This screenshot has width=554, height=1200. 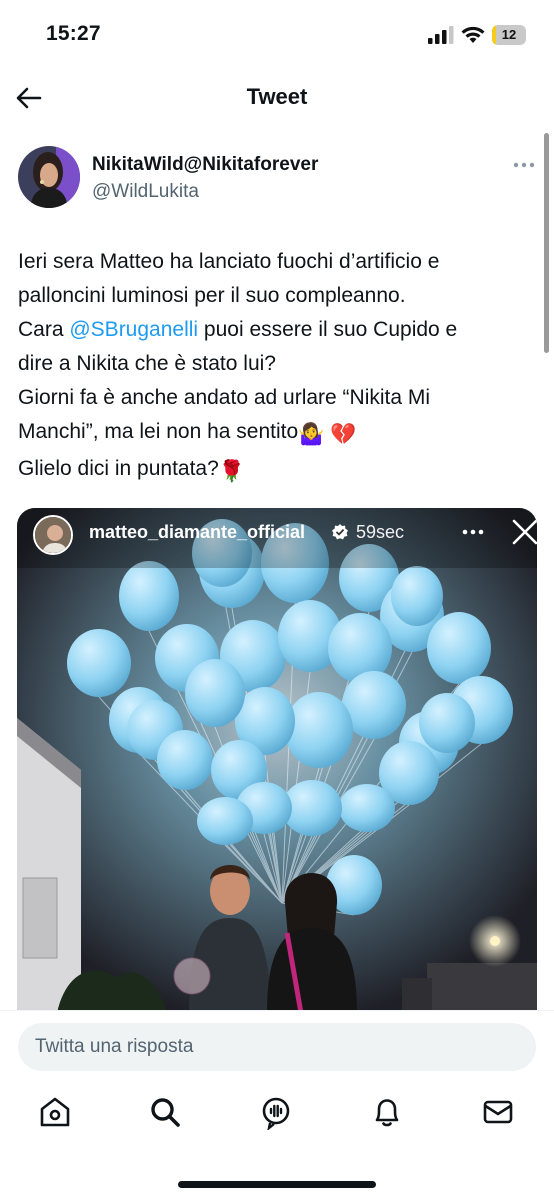 I want to click on author-avatar, so click(x=49, y=177).